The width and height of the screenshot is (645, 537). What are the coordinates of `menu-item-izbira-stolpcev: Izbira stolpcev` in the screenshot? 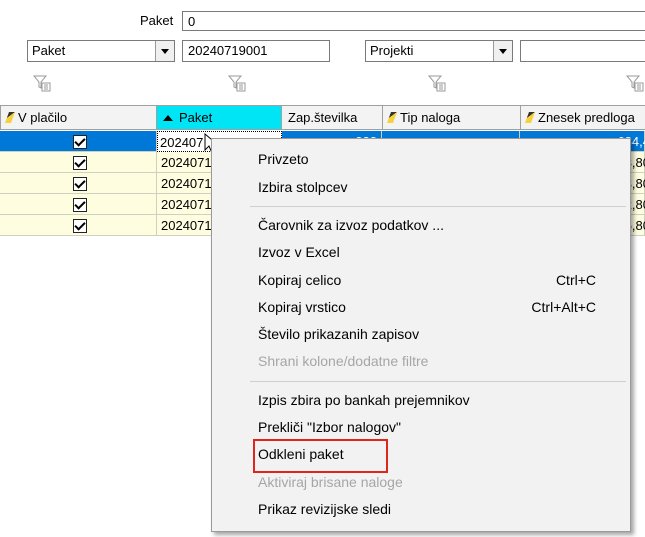 It's located at (302, 187).